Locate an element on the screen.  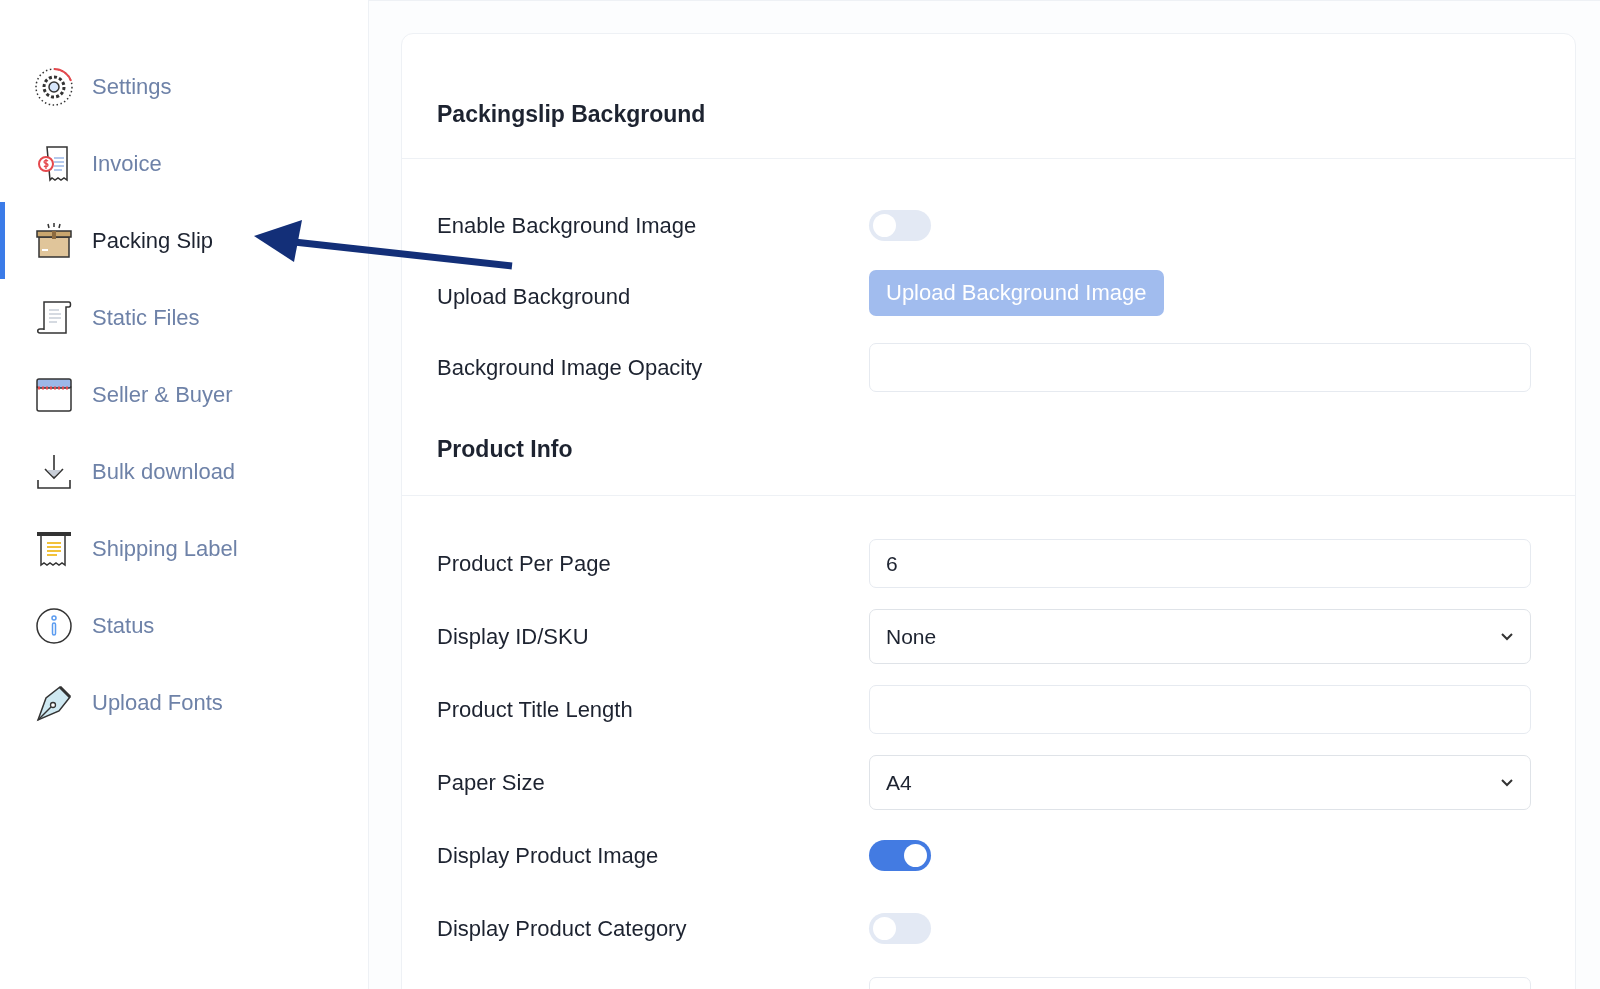
field-label: Upload Background is located at coordinates (534, 296).